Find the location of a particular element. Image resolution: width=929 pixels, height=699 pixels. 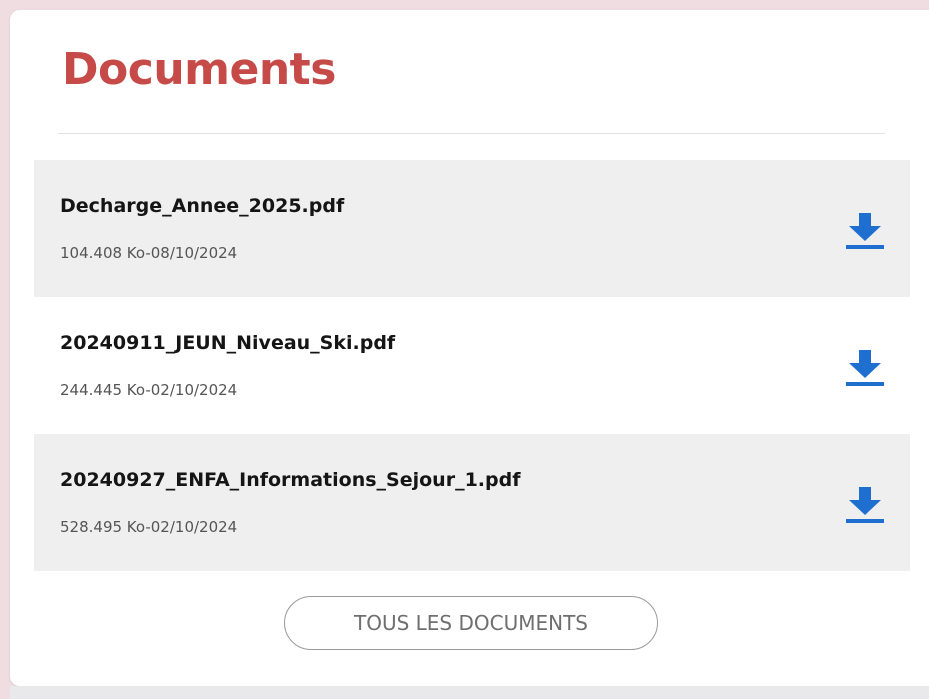

document-meta: 104.408 Ko-08/10/2024 is located at coordinates (149, 253).